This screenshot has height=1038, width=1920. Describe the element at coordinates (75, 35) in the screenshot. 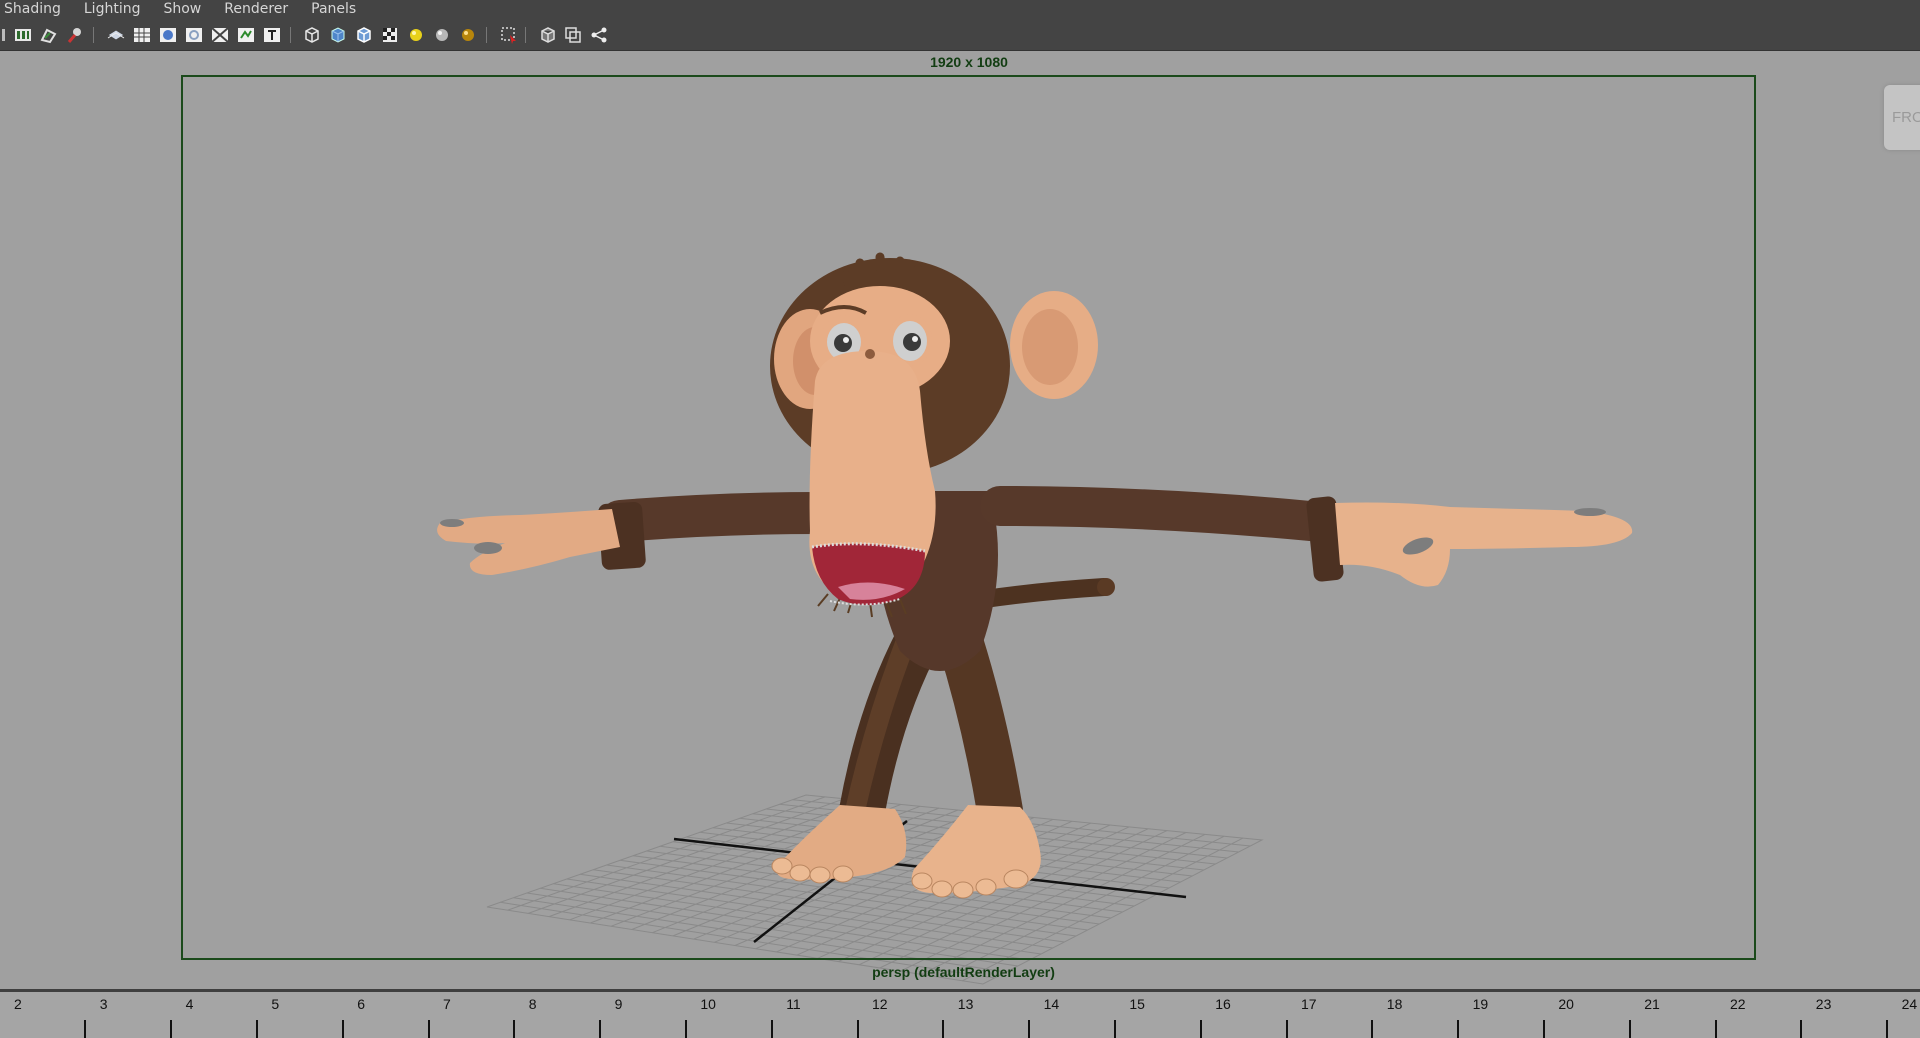

I see `bookmarks-icon` at that location.